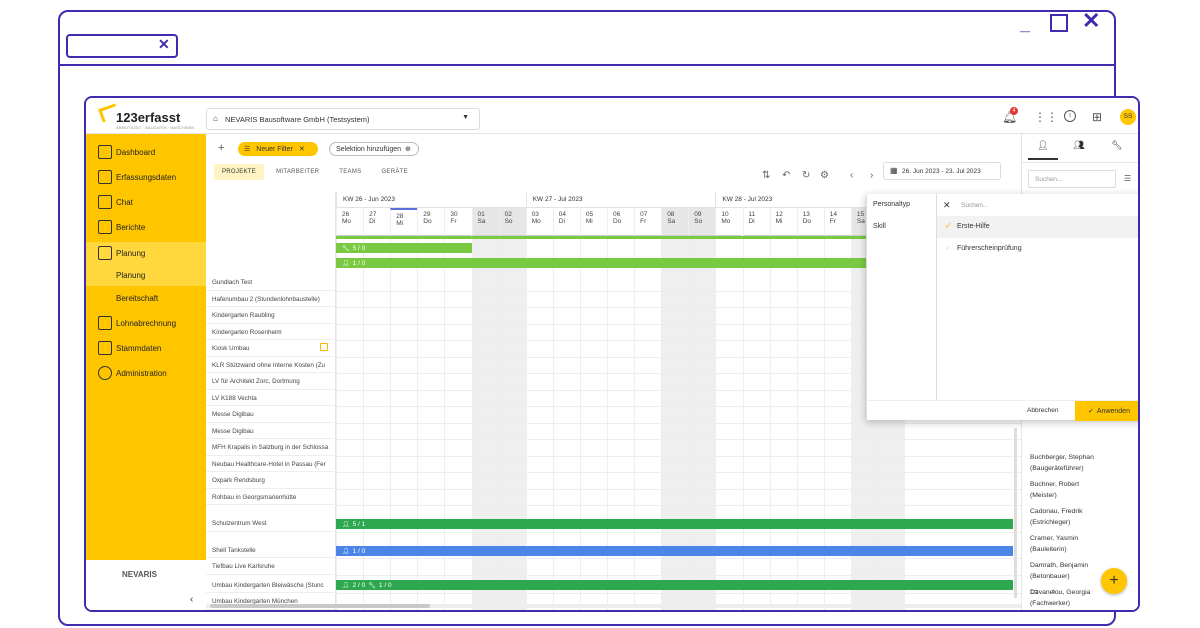 This screenshot has width=1200, height=628. What do you see at coordinates (148, 117) in the screenshot?
I see `app-logo: 123erfasst` at bounding box center [148, 117].